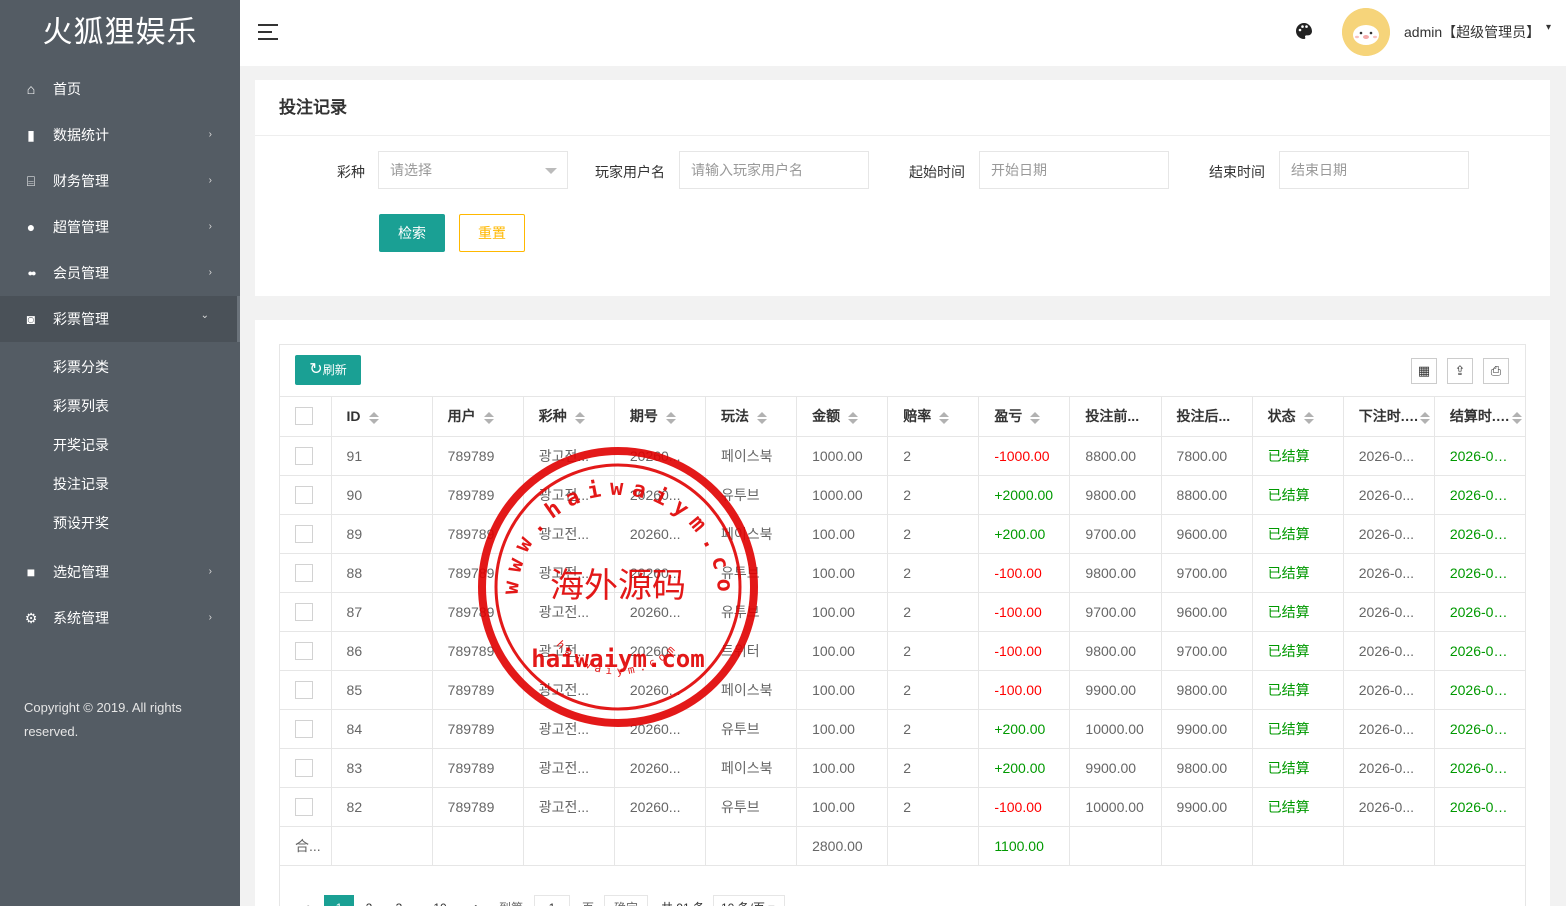  I want to click on page-size-select: 10 条/页 ▾, so click(749, 900).